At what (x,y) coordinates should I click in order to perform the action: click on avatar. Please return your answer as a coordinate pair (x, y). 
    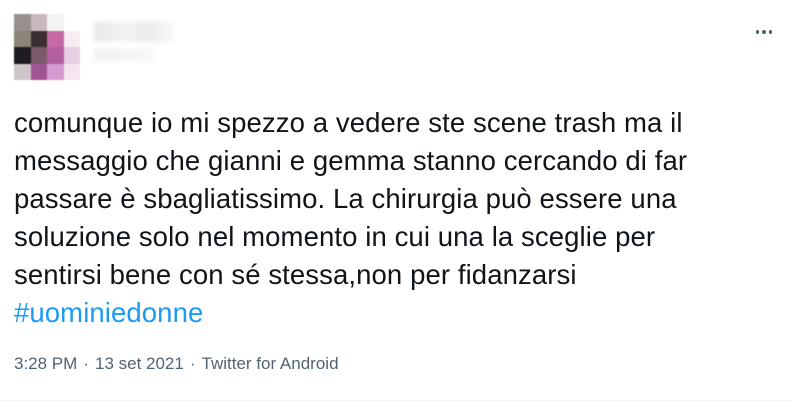
    Looking at the image, I should click on (47, 47).